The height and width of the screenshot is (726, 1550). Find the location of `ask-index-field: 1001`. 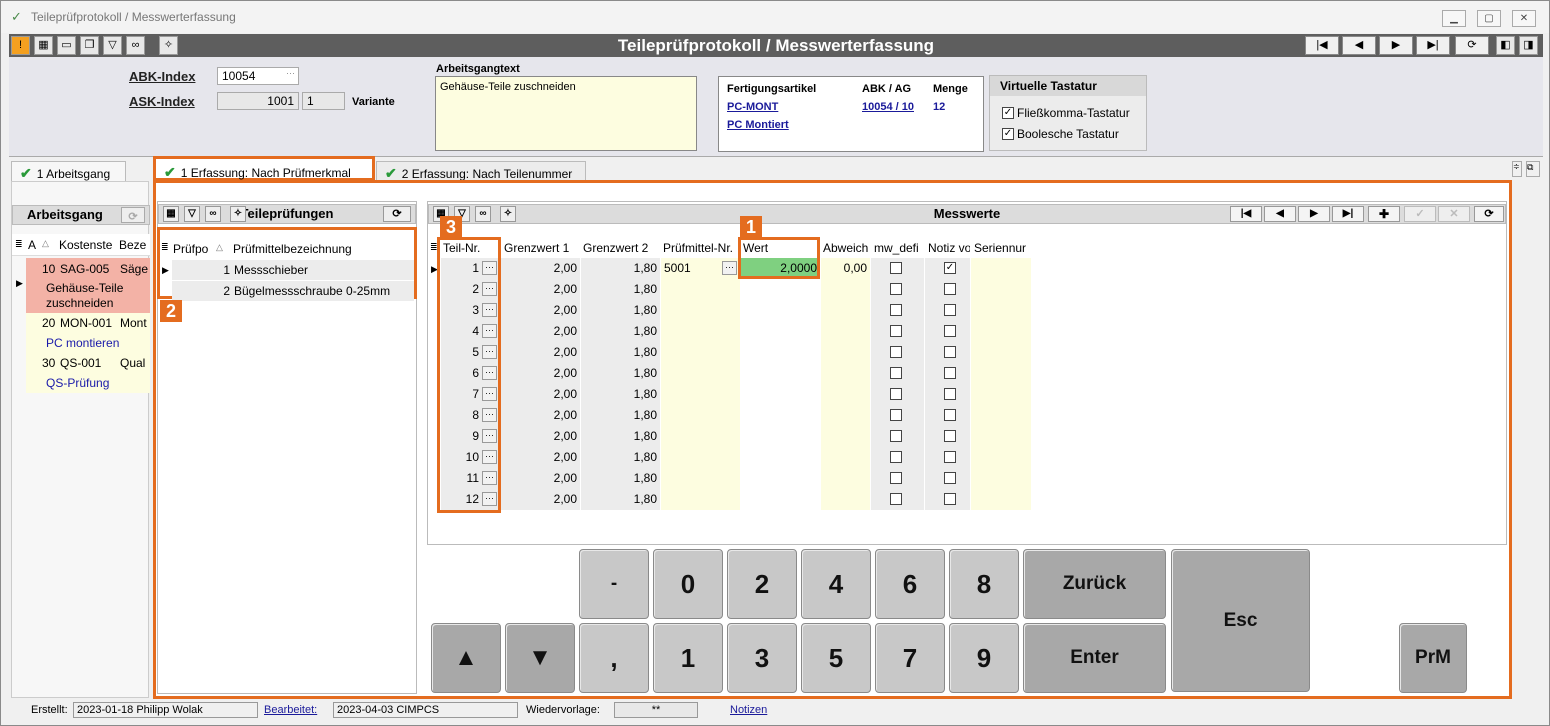

ask-index-field: 1001 is located at coordinates (258, 101).